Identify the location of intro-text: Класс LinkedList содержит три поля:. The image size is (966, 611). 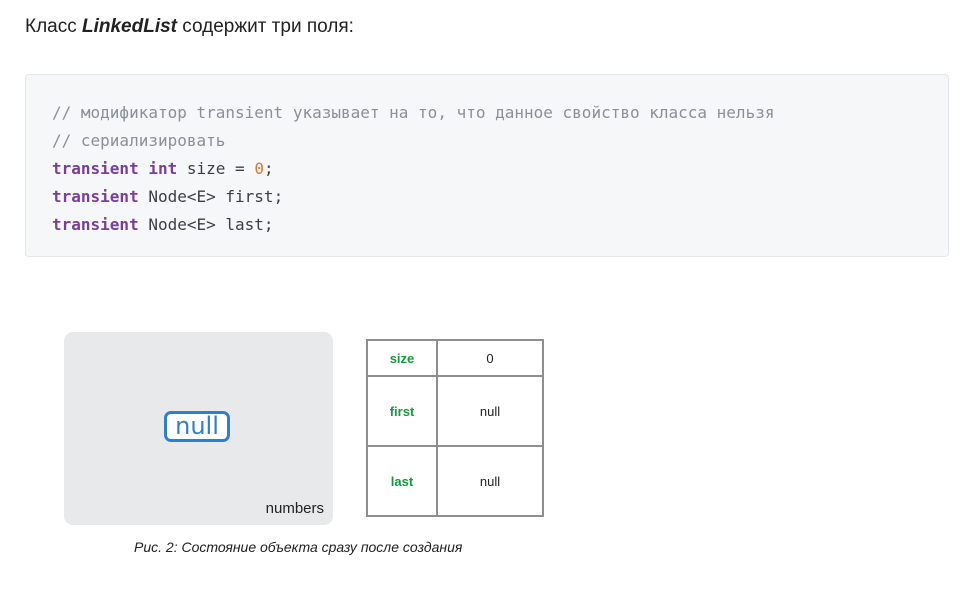
(189, 27).